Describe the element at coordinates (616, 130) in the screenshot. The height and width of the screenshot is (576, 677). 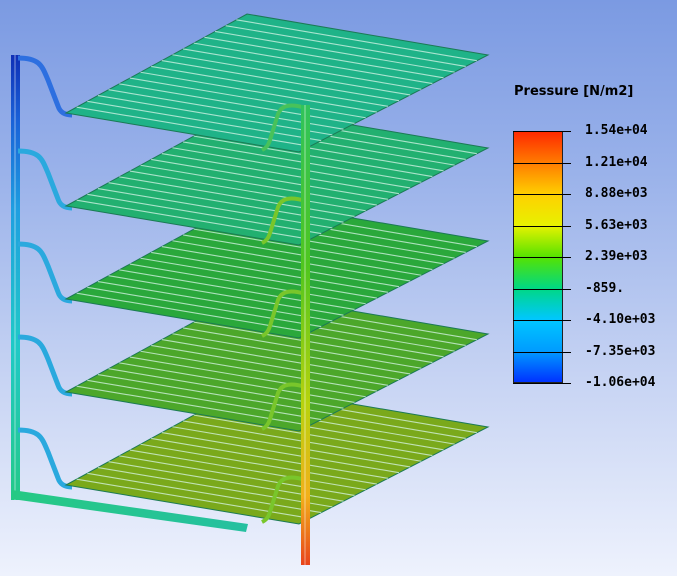
I see `legend-label: 1.54e+04` at that location.